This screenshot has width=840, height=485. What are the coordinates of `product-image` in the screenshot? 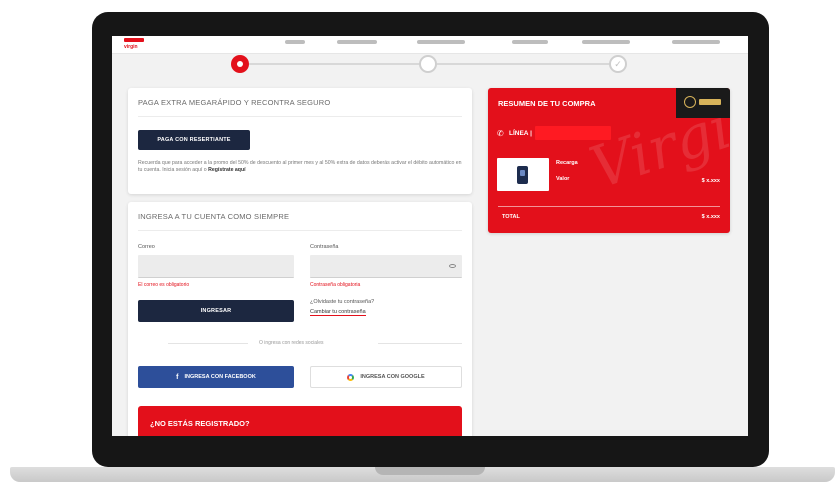 It's located at (523, 174).